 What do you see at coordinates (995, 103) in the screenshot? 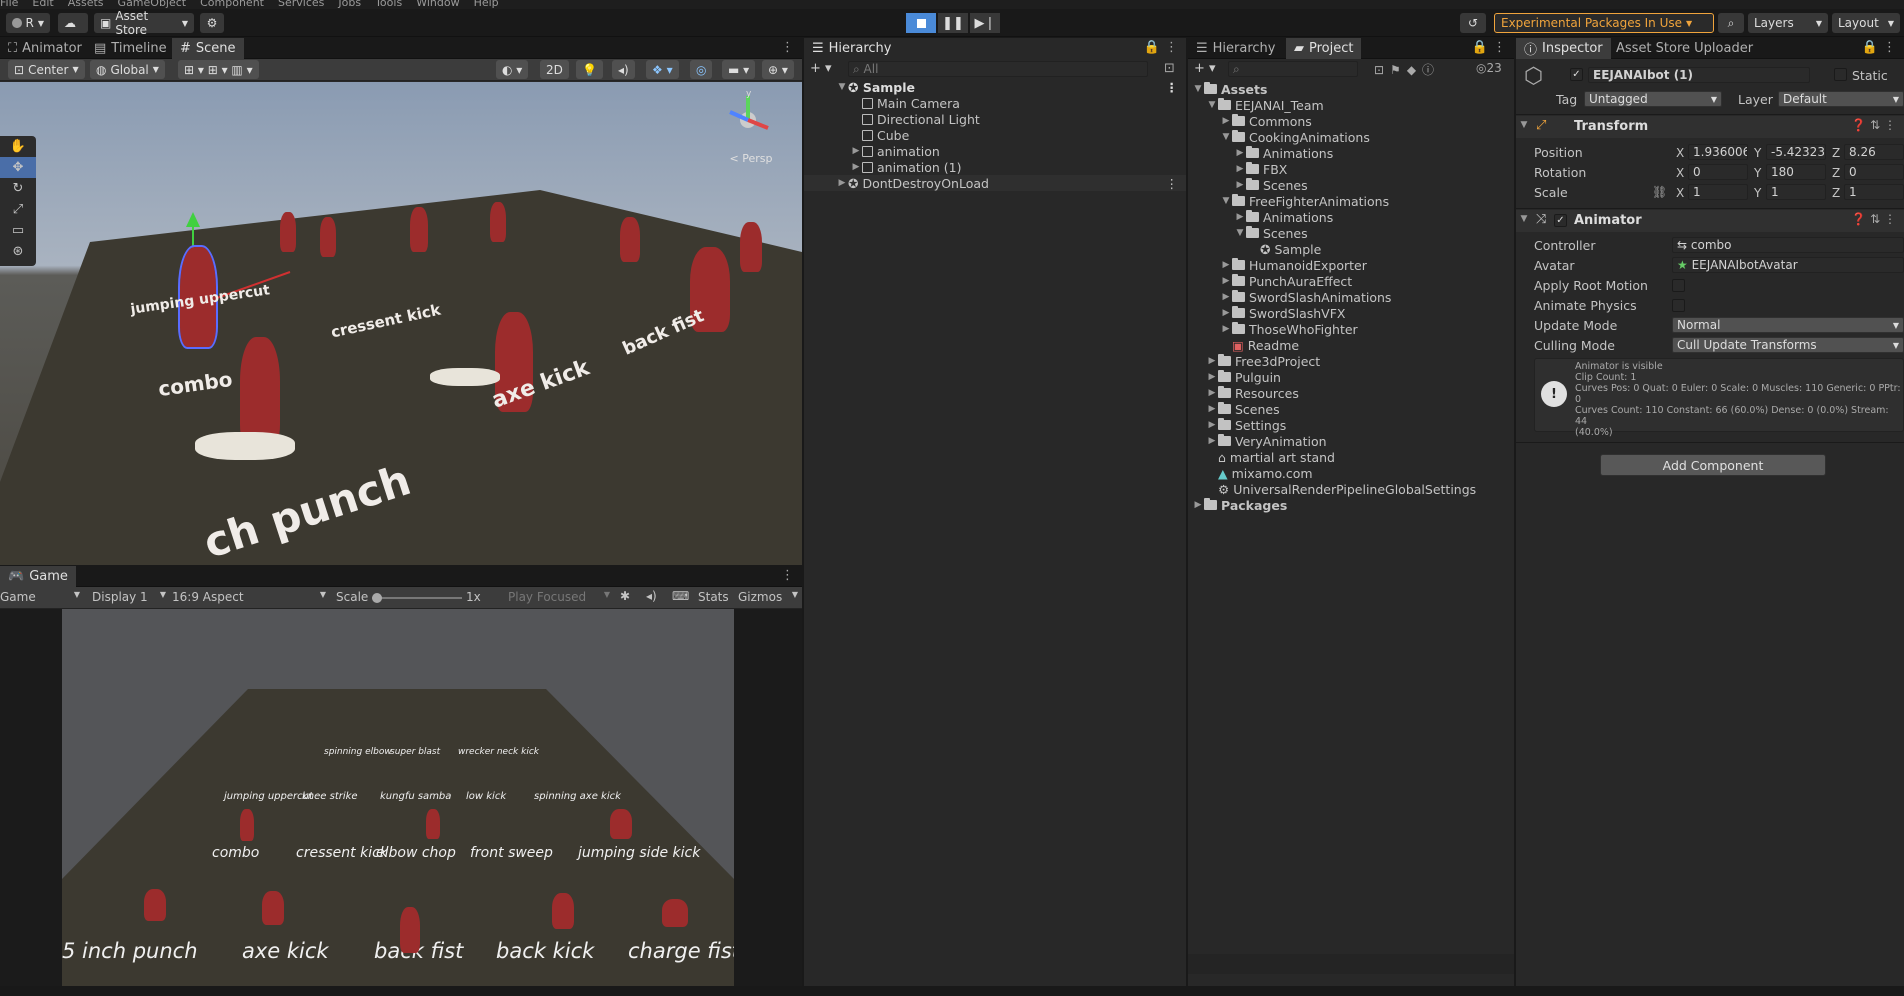
I see `hierarchy-item: Main Camera` at bounding box center [995, 103].